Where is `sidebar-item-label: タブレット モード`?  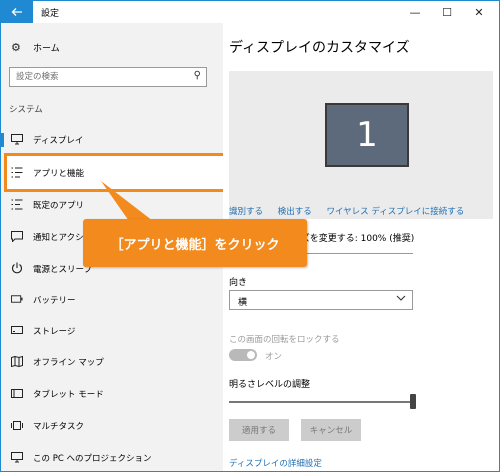
sidebar-item-label: タブレット モード is located at coordinates (68, 395).